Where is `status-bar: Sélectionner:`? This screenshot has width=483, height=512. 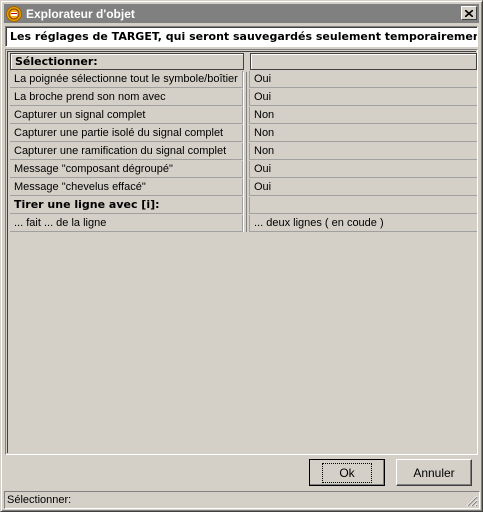
status-bar: Sélectionner: is located at coordinates (242, 500).